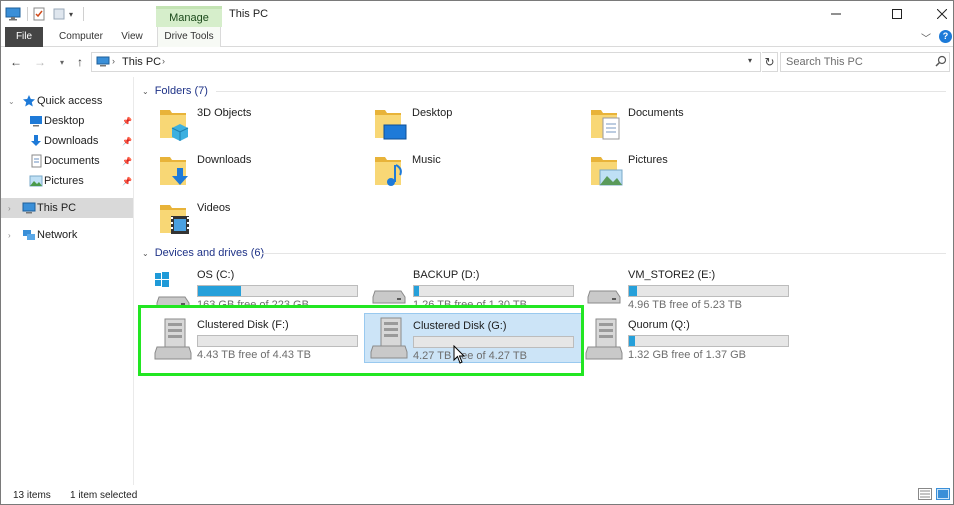  Describe the element at coordinates (945, 36) in the screenshot. I see `help-icon: ?` at that location.